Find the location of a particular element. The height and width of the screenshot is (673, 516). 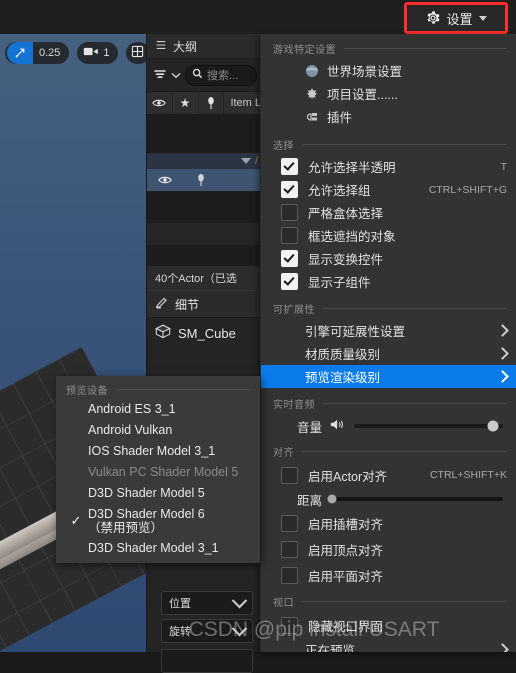

project-settings-icon is located at coordinates (316, 94).